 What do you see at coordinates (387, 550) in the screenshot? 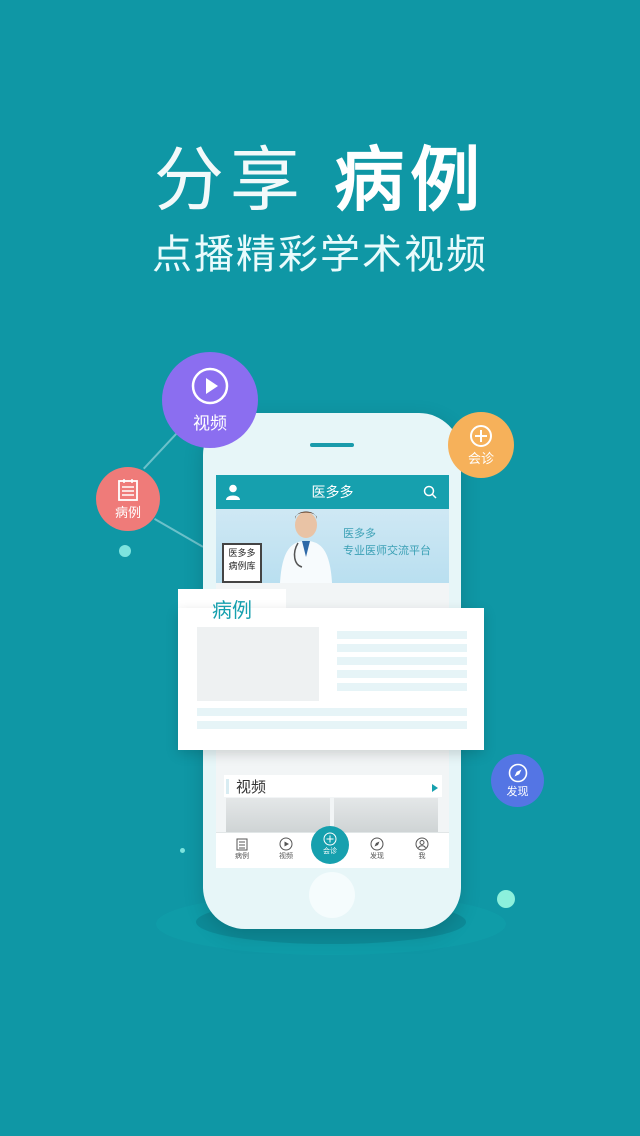
I see `banner-slogan: 专业医师交流平台` at bounding box center [387, 550].